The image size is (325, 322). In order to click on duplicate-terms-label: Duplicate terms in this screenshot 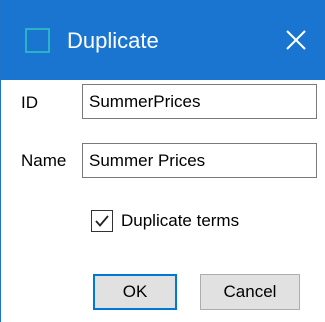, I will do `click(180, 220)`.